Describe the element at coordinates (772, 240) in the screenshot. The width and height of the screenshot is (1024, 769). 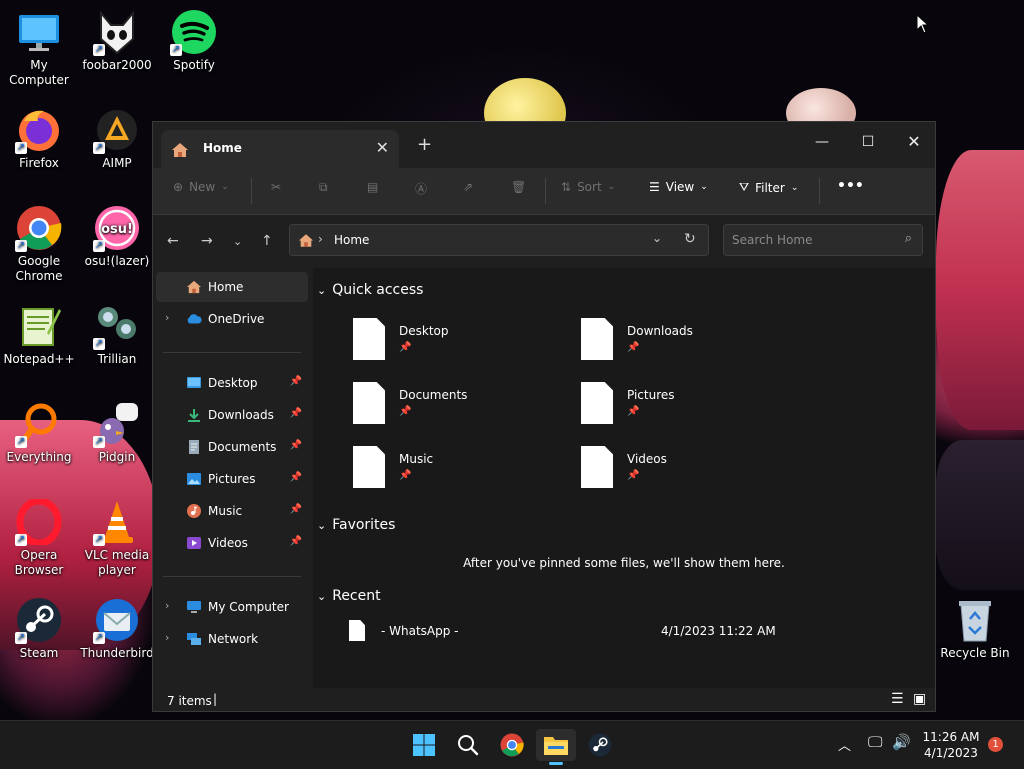
I see `search-input: Search Home` at that location.